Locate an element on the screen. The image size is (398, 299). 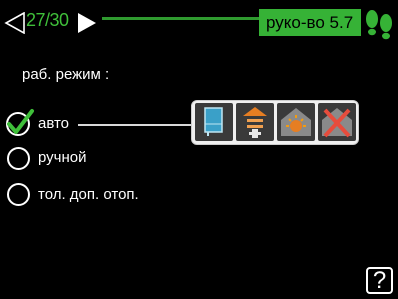
disabled-icon is located at coordinates (337, 122).